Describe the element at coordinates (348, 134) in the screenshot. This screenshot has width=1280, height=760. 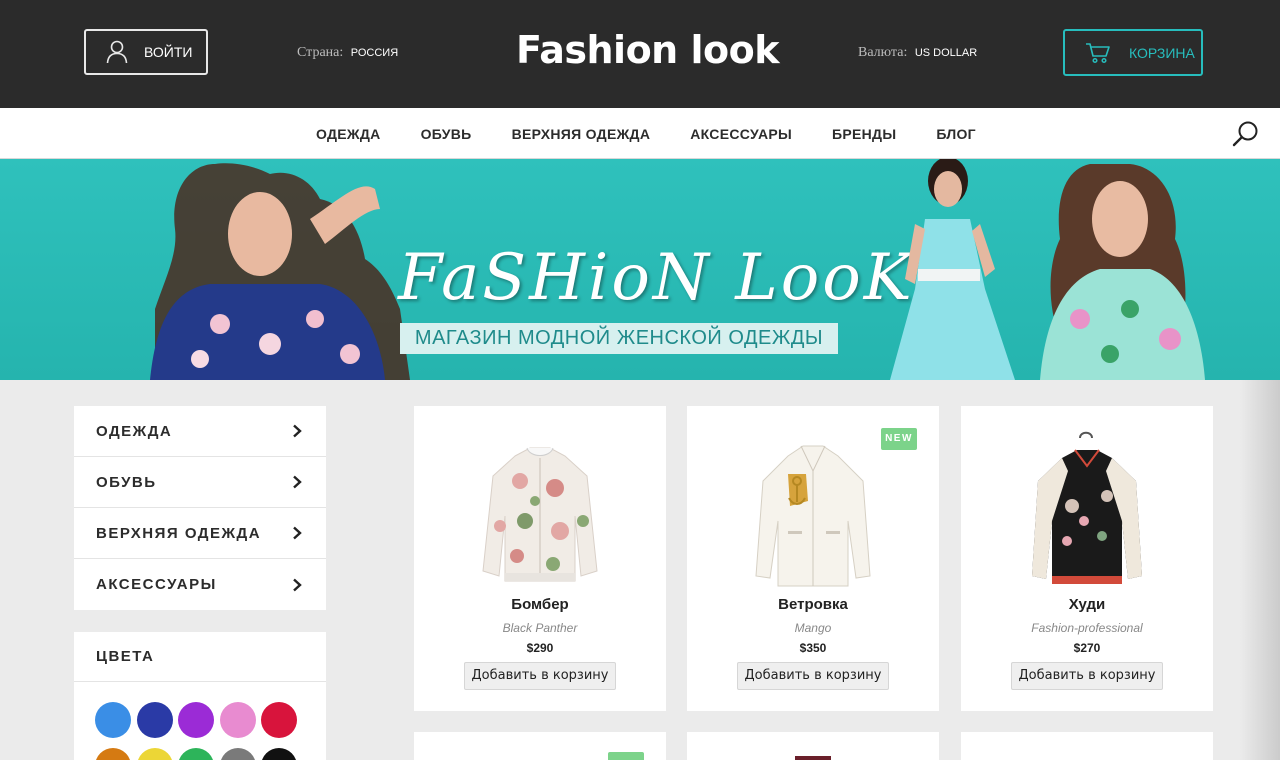
I see `nav-item-clothes: ОДЕЖДА` at that location.